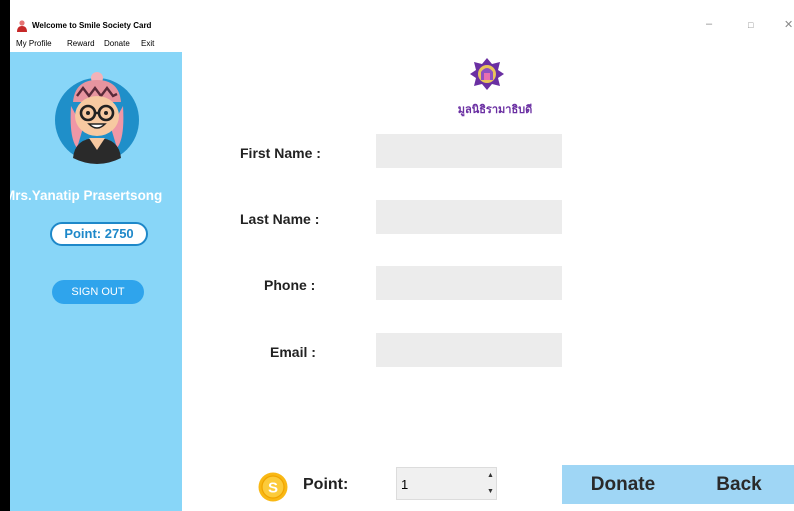  Describe the element at coordinates (404, 484) in the screenshot. I see `points-stepper-value: 1` at that location.